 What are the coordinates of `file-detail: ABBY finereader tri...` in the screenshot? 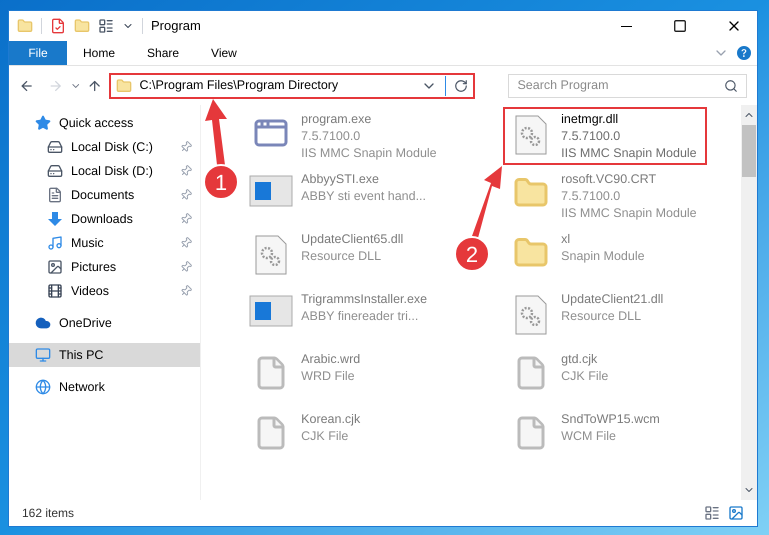 It's located at (360, 316).